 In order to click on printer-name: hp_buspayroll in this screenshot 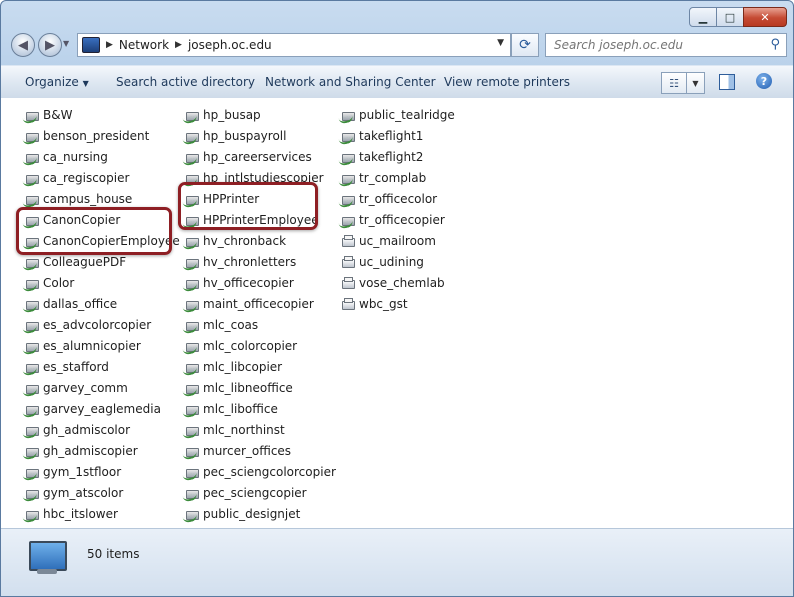, I will do `click(245, 135)`.